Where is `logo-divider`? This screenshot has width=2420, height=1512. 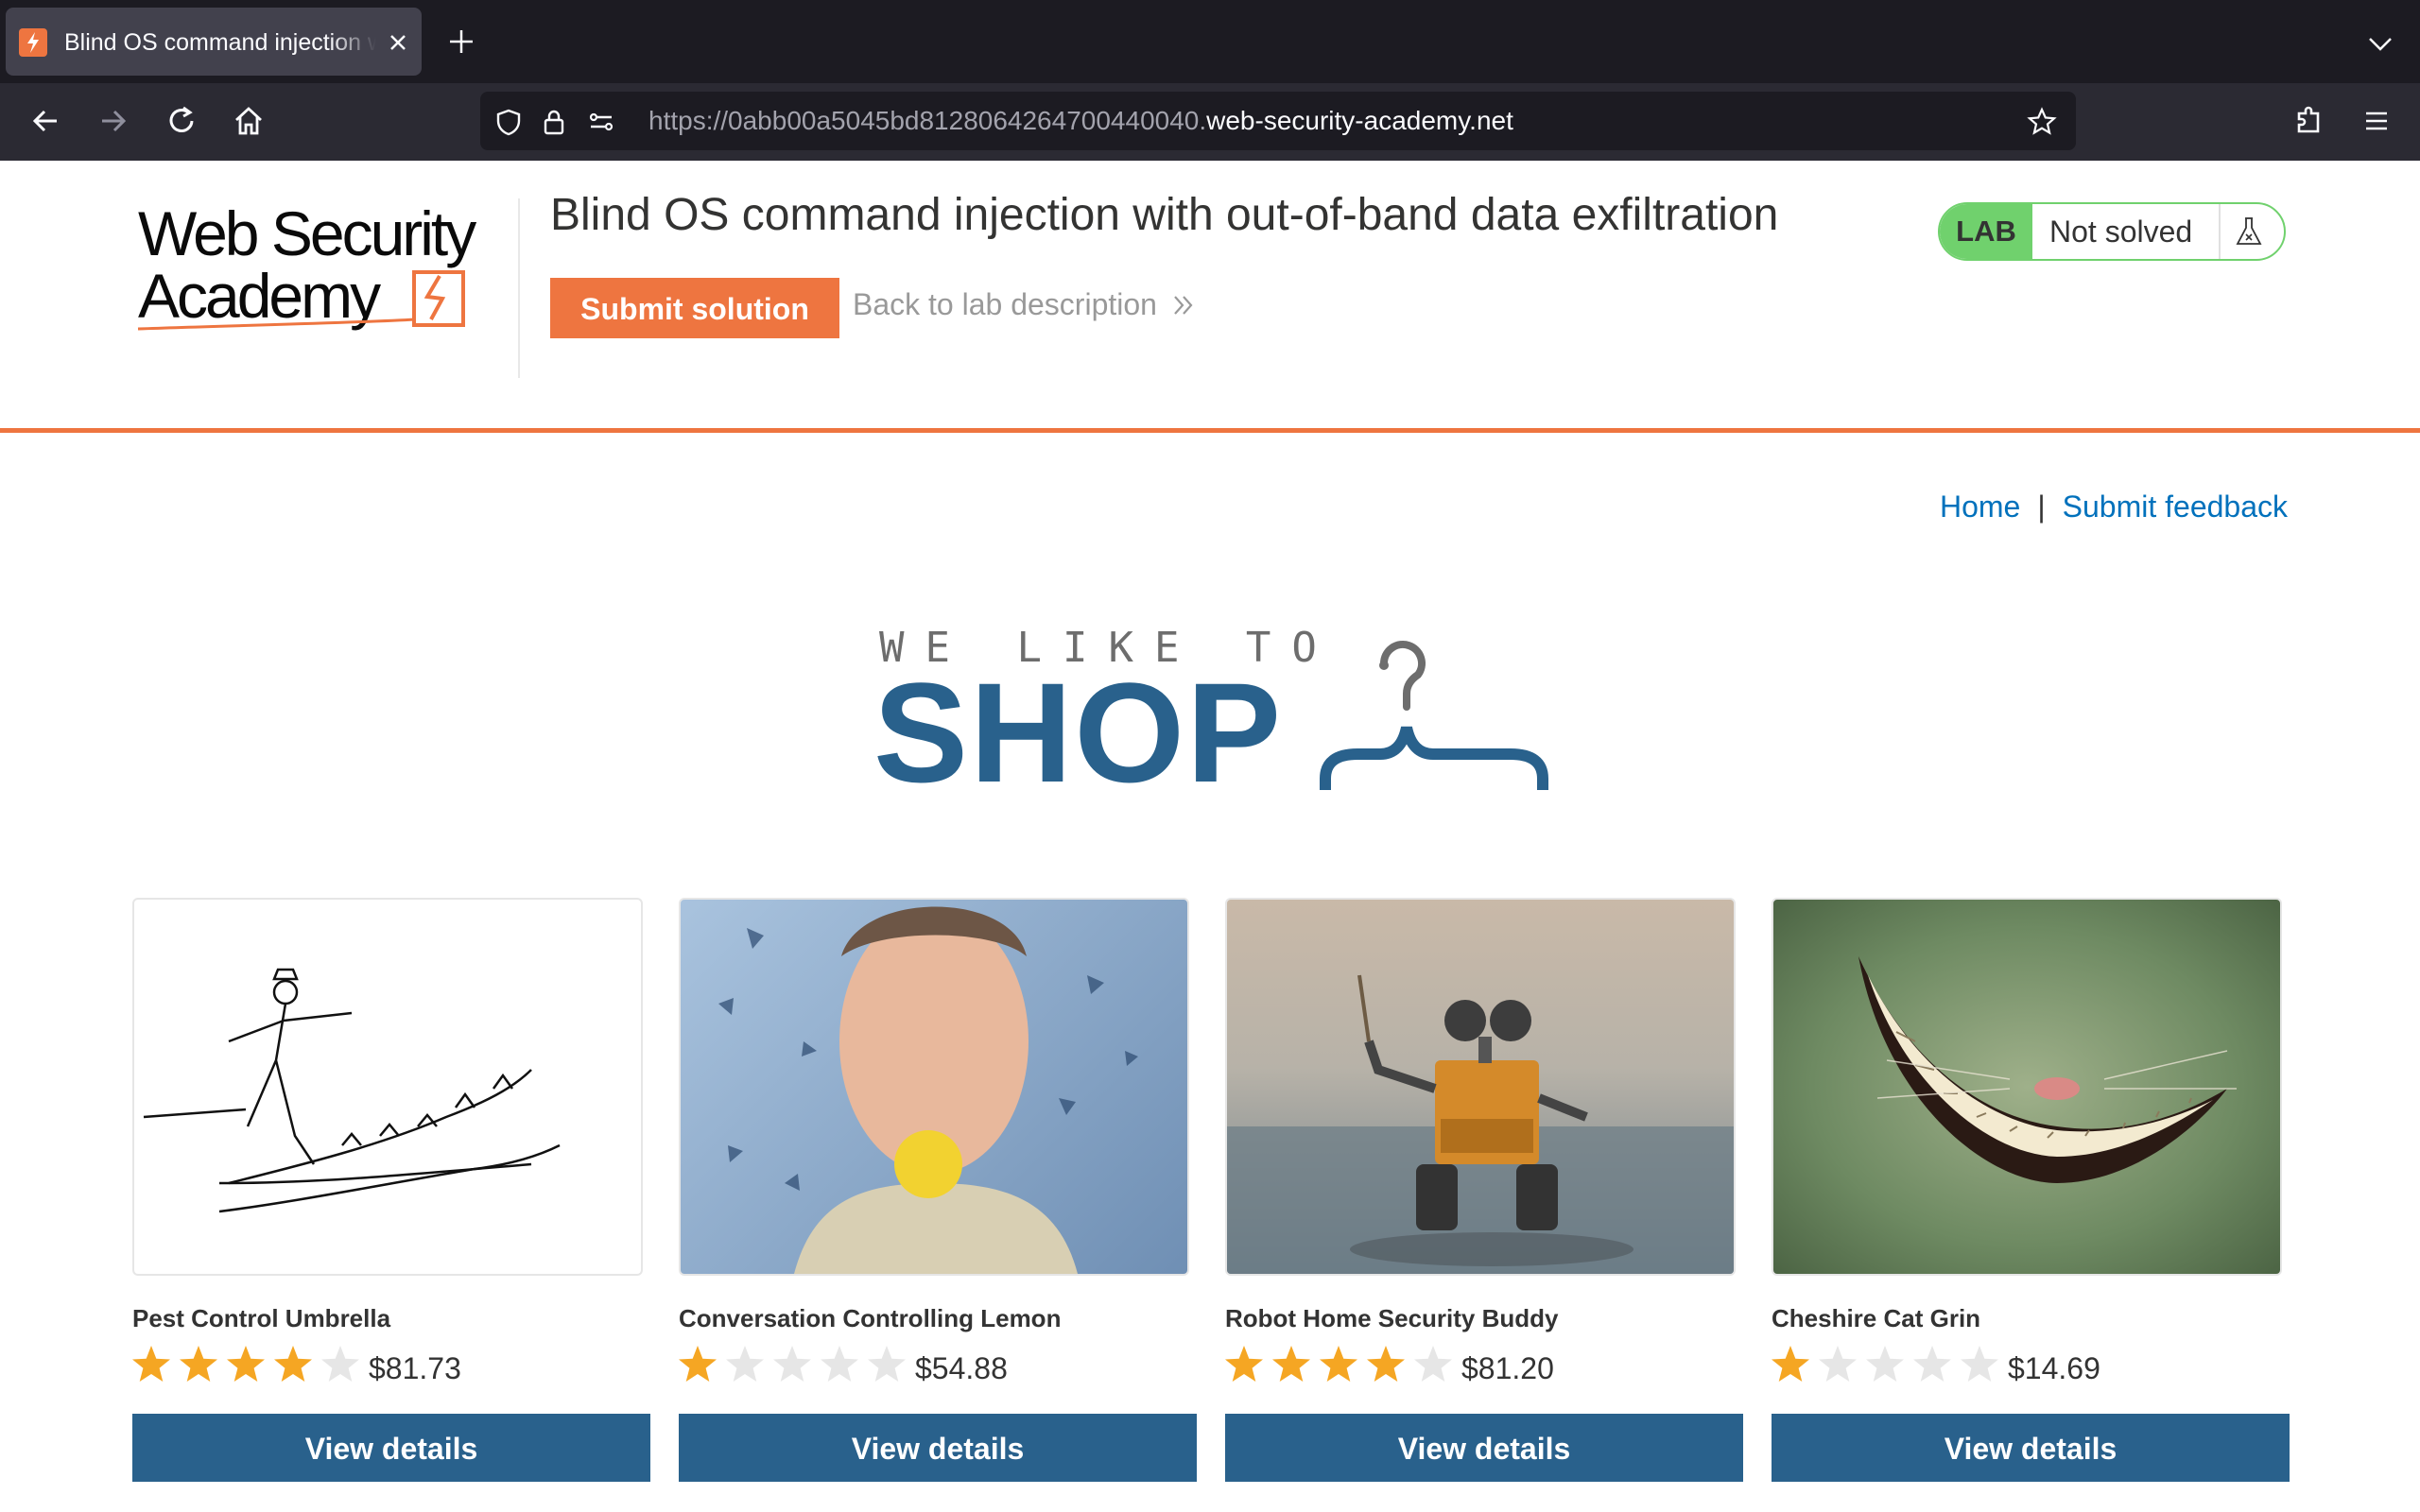 logo-divider is located at coordinates (519, 288).